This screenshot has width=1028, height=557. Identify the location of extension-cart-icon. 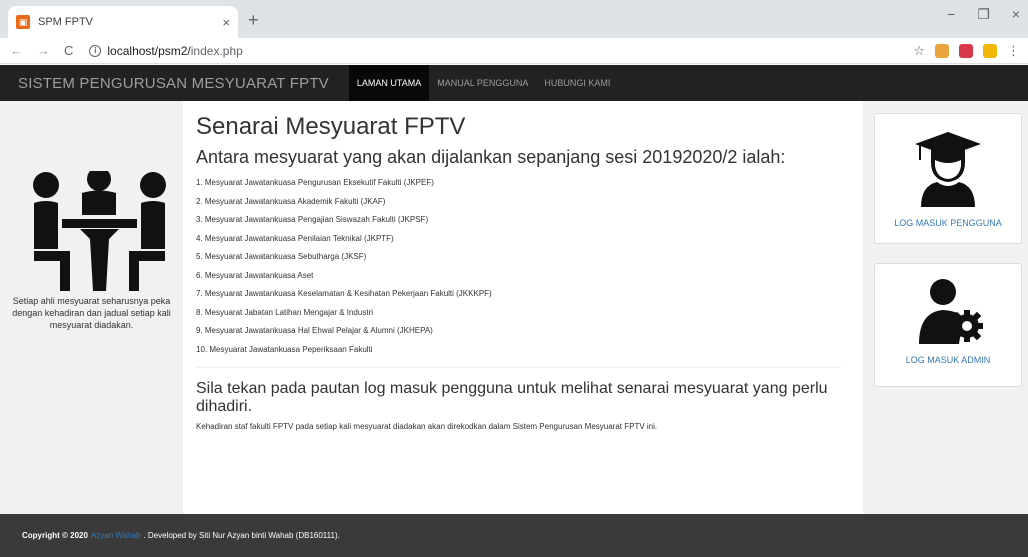
(966, 51).